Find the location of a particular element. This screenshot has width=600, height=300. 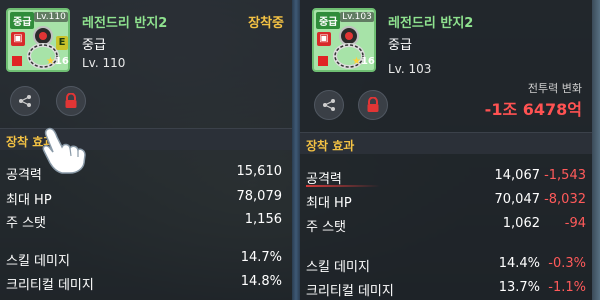

equipped-status: 장착중 is located at coordinates (266, 23).